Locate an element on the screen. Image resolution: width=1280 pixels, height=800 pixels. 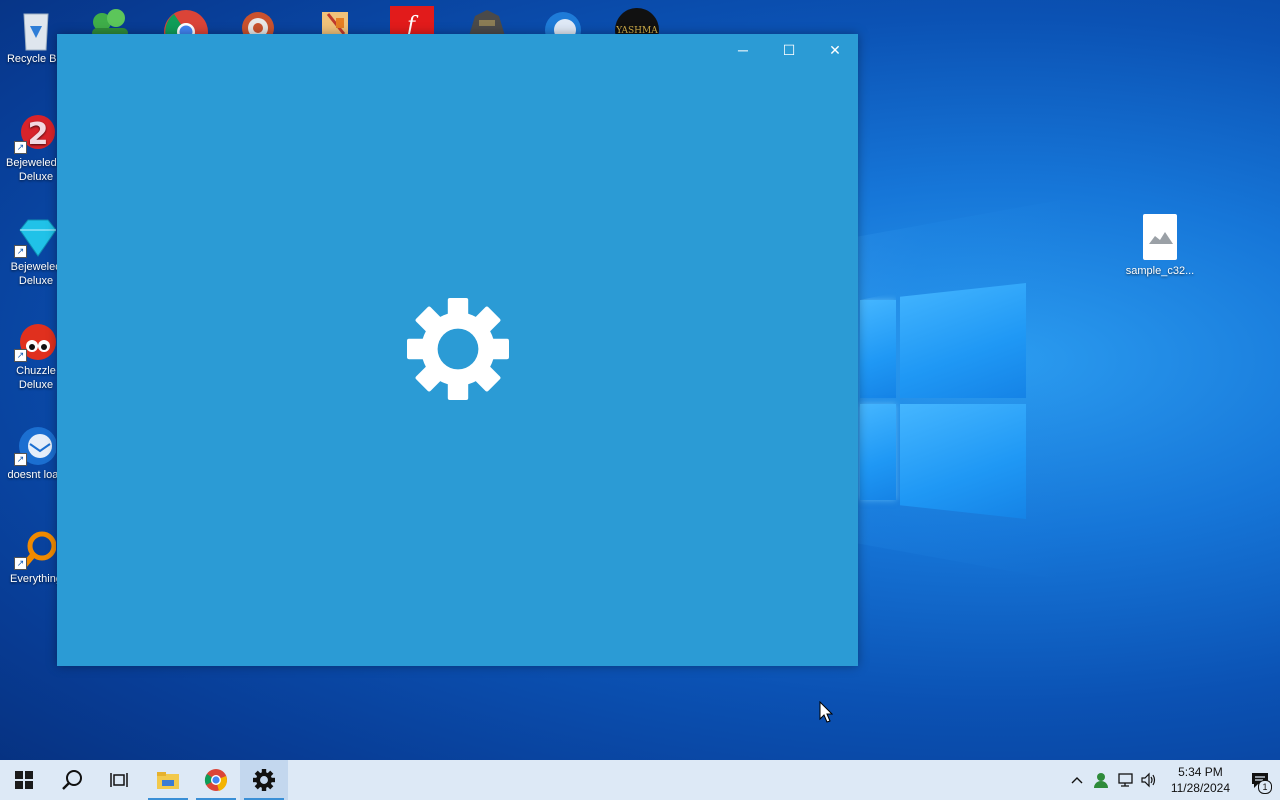
bejeweled-gem-icon: ↗ is located at coordinates (35, 237).